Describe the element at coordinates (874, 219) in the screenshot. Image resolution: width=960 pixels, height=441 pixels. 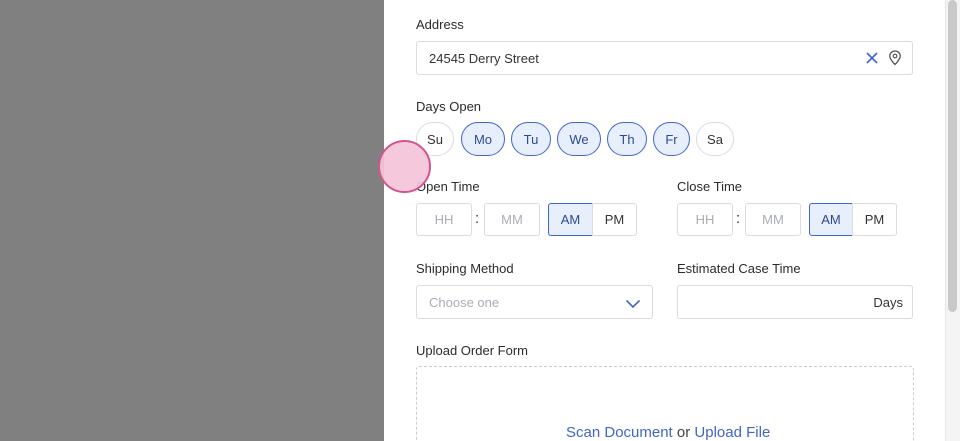
I see `close-pm-toggle: PM` at that location.